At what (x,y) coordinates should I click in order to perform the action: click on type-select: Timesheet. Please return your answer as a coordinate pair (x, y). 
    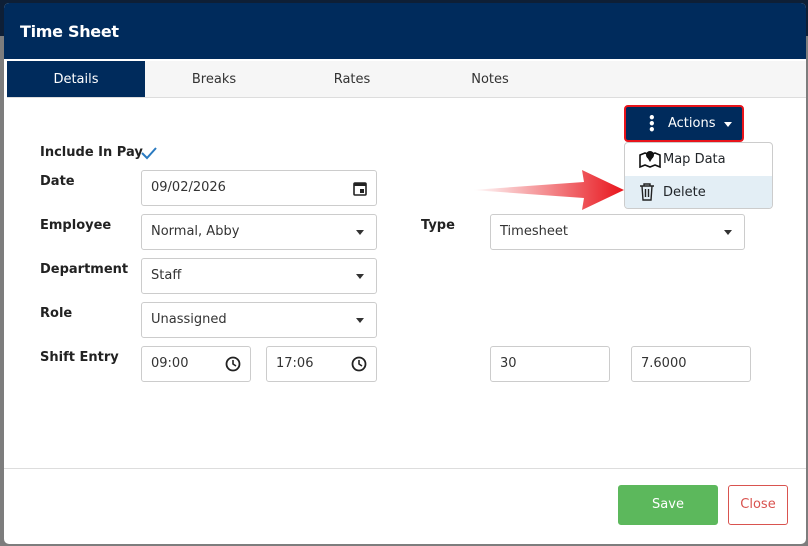
    Looking at the image, I should click on (617, 232).